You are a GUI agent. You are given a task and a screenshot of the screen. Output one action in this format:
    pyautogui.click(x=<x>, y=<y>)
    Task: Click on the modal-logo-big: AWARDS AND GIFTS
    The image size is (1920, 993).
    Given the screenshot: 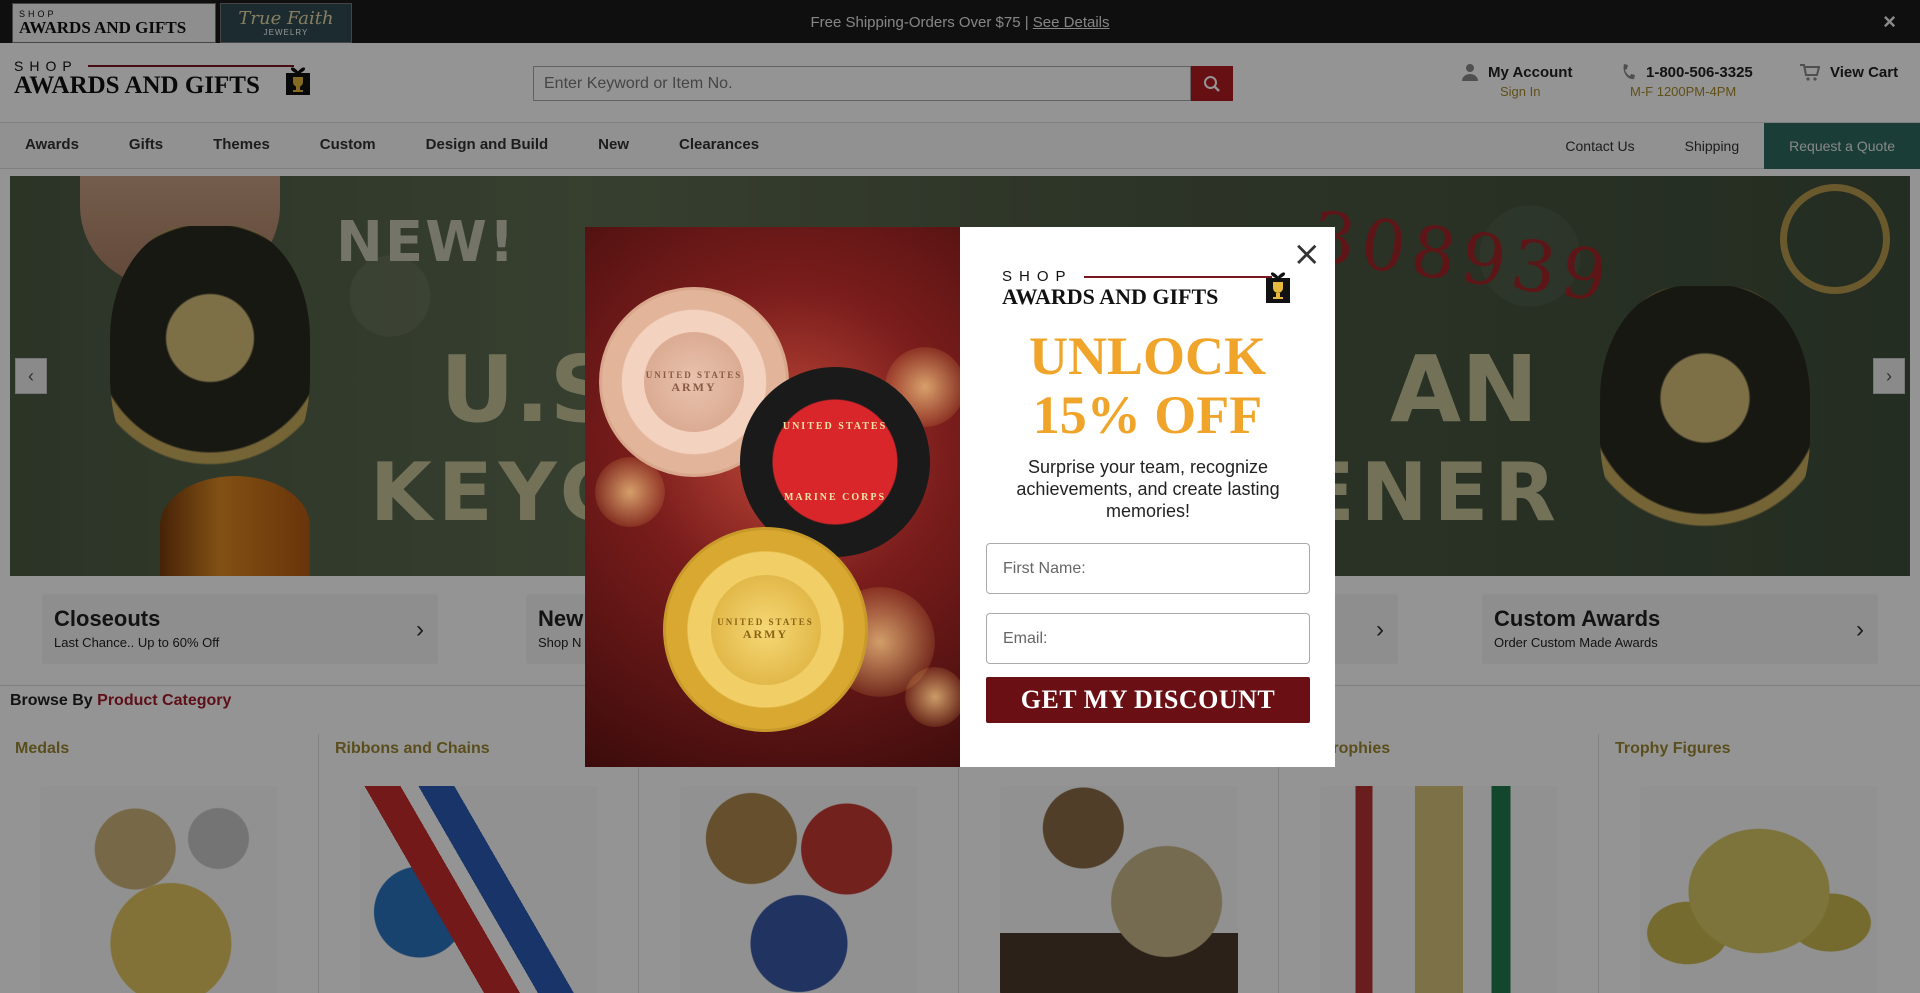 What is the action you would take?
    pyautogui.click(x=1110, y=296)
    